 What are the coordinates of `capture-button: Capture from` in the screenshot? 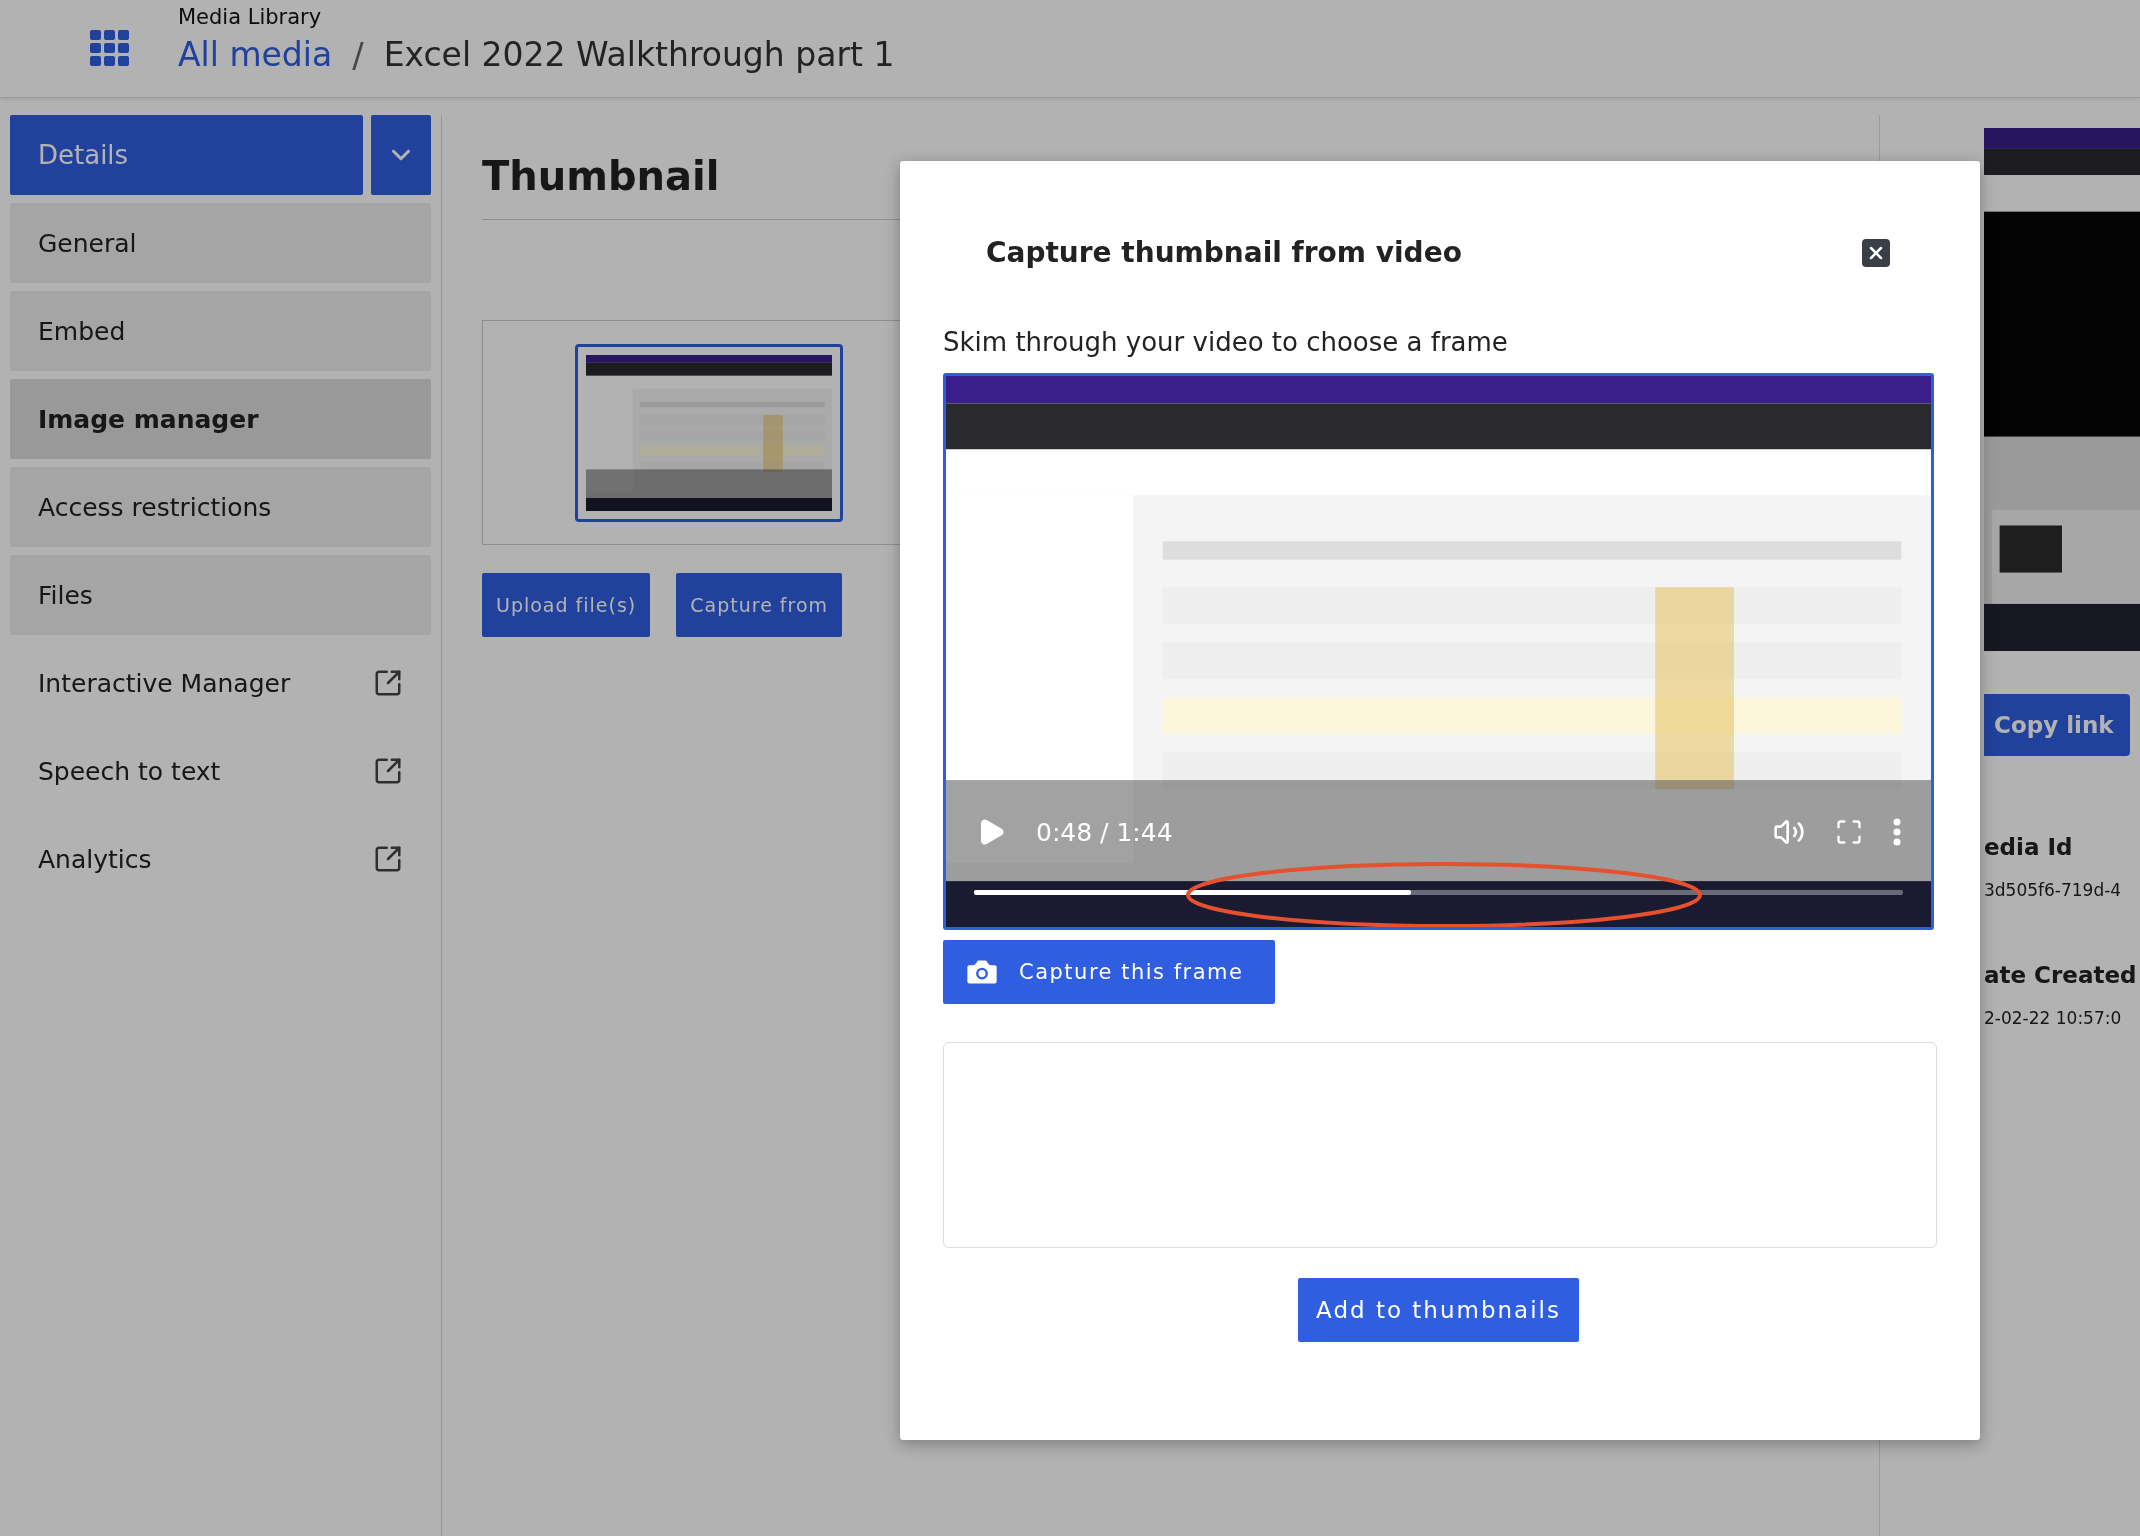 It's located at (759, 605).